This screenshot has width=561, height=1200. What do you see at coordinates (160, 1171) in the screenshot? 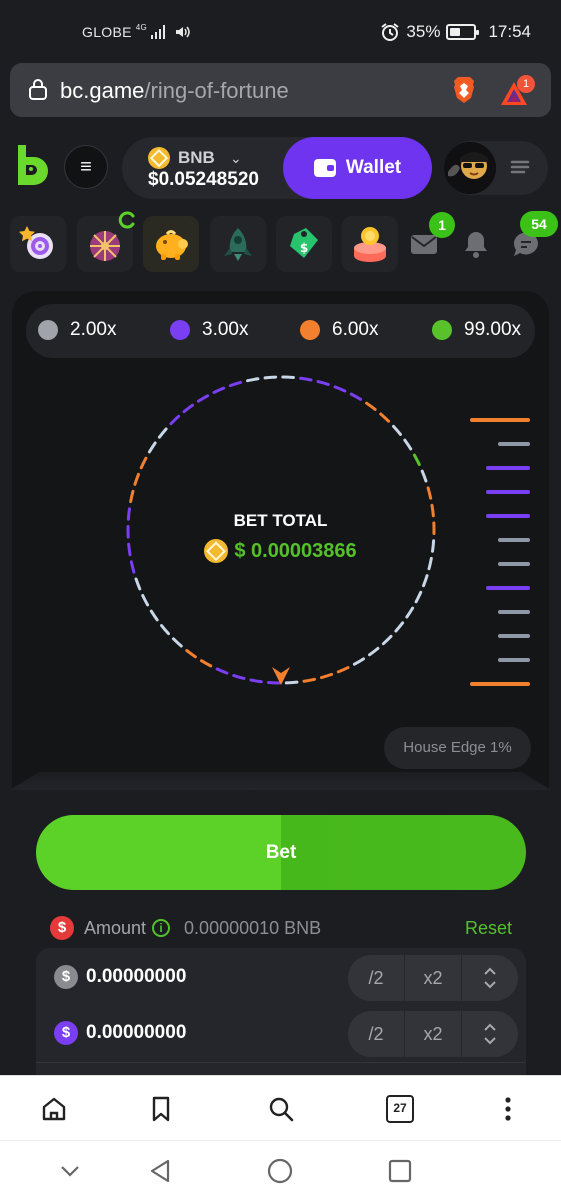
I see `back-icon` at bounding box center [160, 1171].